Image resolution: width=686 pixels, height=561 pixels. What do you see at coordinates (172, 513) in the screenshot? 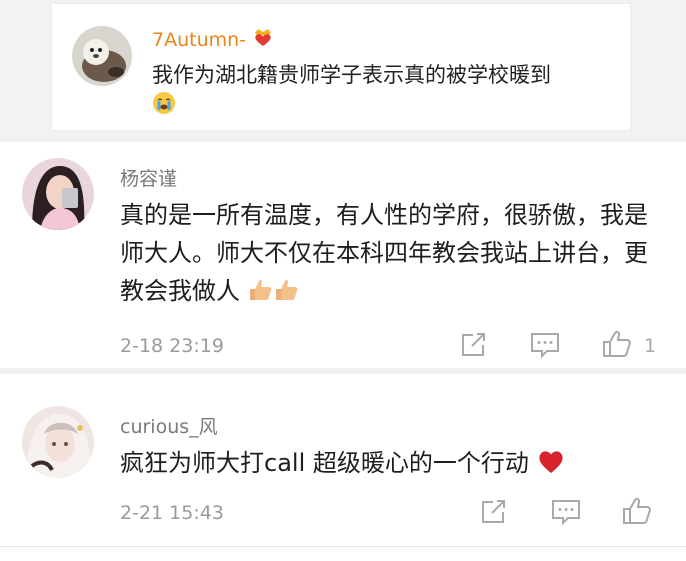
I see `comment-time: 2-21 15:43` at bounding box center [172, 513].